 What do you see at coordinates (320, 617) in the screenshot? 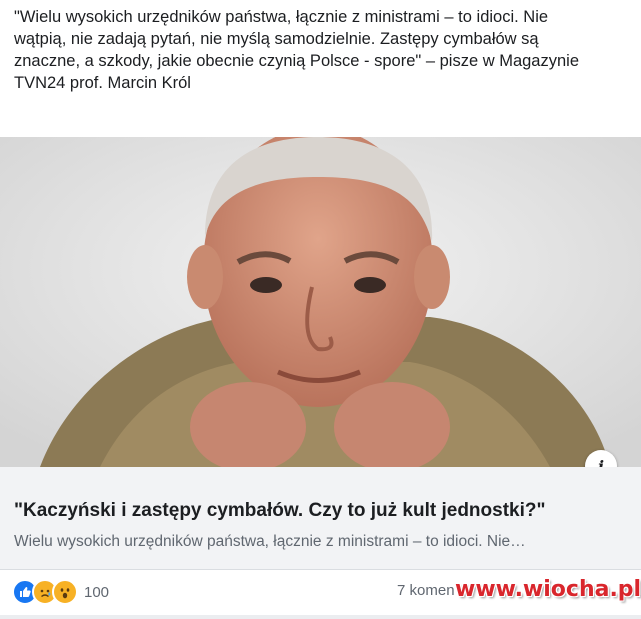
I see `divider` at bounding box center [320, 617].